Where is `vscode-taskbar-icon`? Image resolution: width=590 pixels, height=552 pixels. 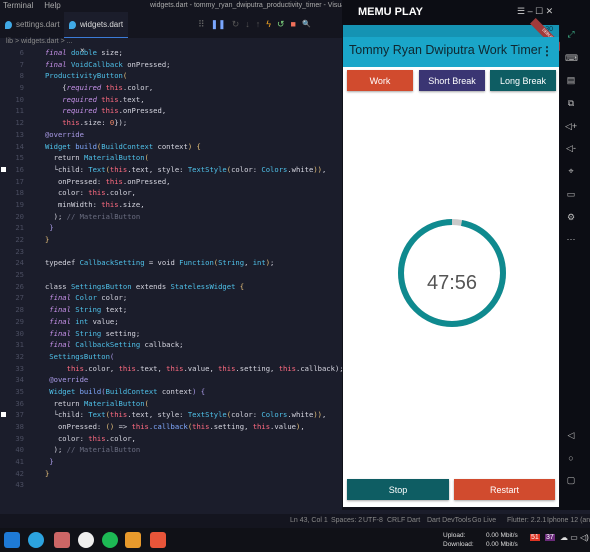
vscode-taskbar-icon is located at coordinates (12, 540).